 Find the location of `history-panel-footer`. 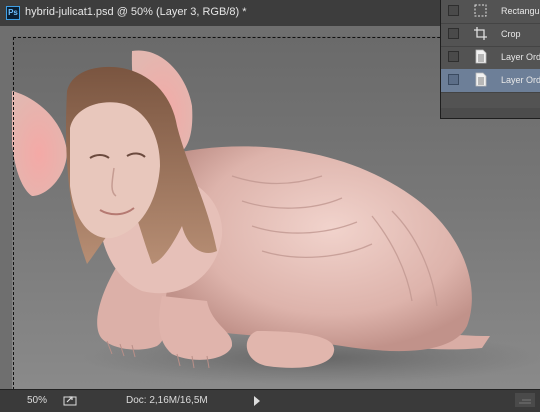

history-panel-footer is located at coordinates (490, 113).